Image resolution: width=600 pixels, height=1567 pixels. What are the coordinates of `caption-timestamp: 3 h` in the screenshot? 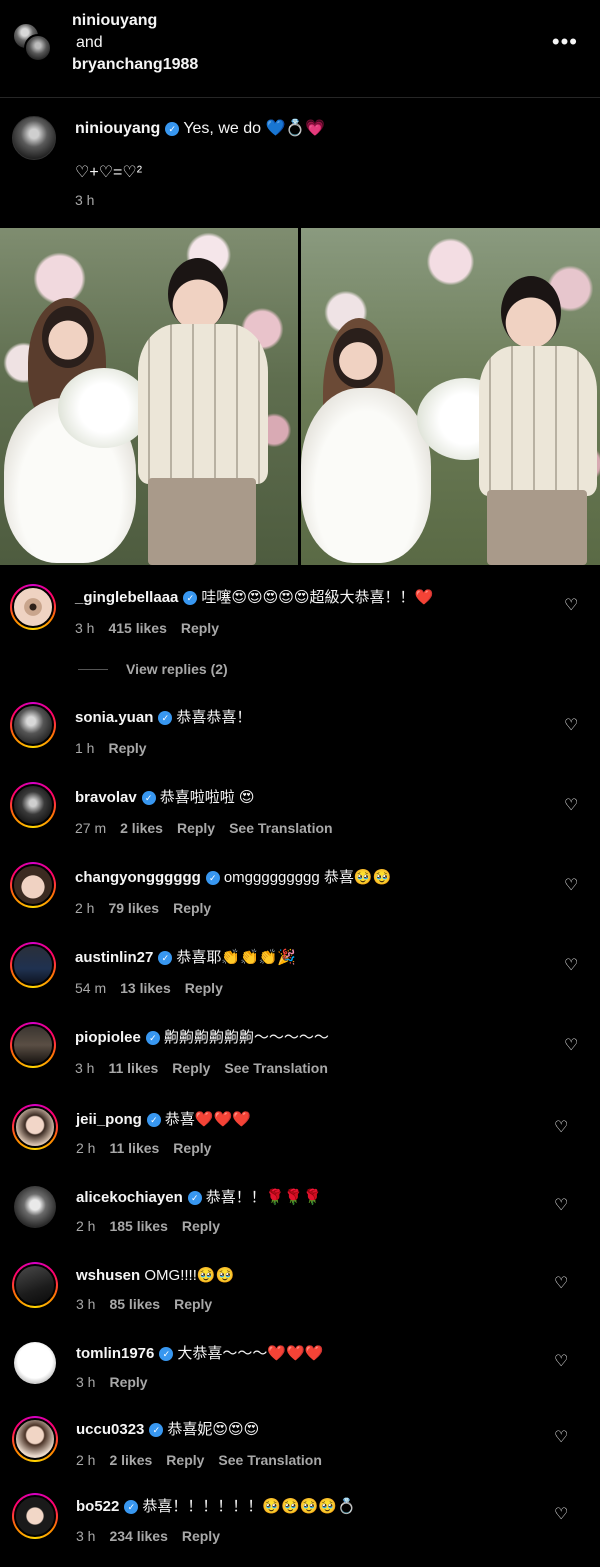 It's located at (85, 200).